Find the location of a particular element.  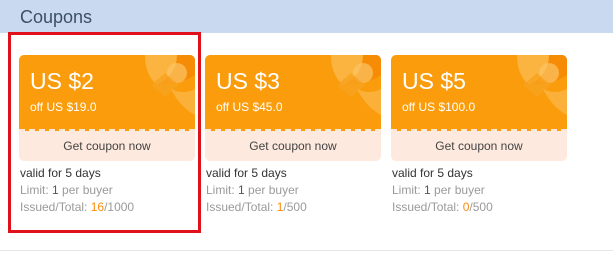

coupon-amount: US $3 is located at coordinates (248, 81).